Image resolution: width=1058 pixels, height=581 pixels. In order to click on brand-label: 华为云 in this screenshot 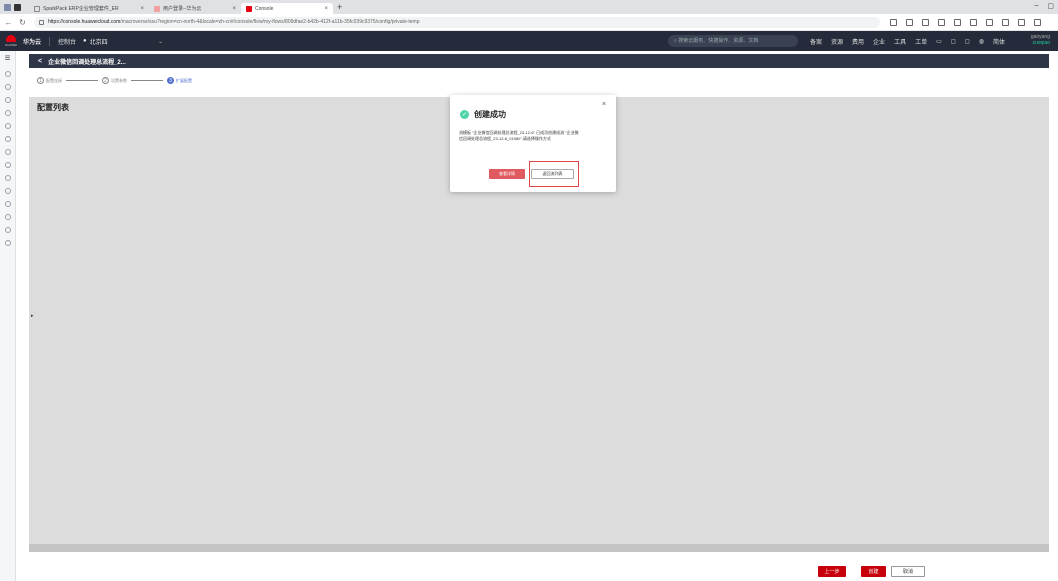, I will do `click(32, 41)`.